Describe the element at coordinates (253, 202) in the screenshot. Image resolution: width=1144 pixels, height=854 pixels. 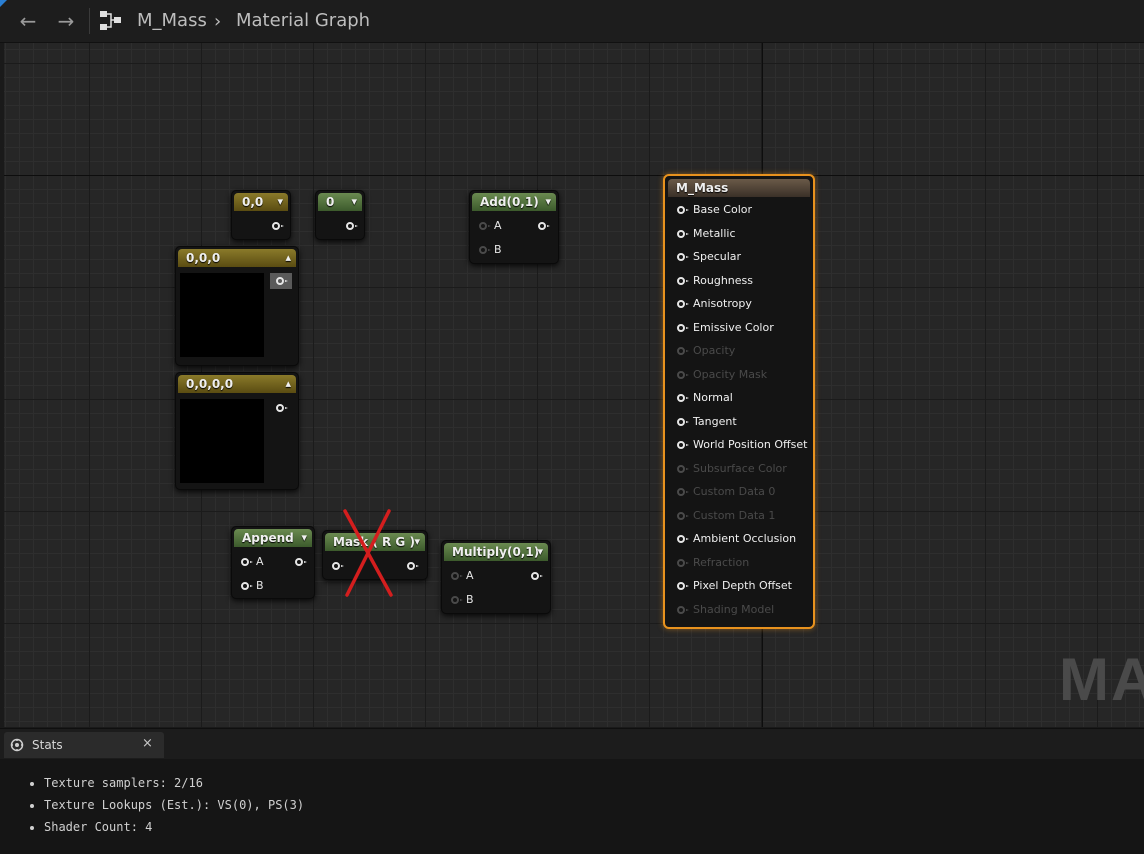
I see `node-title: 0,0` at that location.